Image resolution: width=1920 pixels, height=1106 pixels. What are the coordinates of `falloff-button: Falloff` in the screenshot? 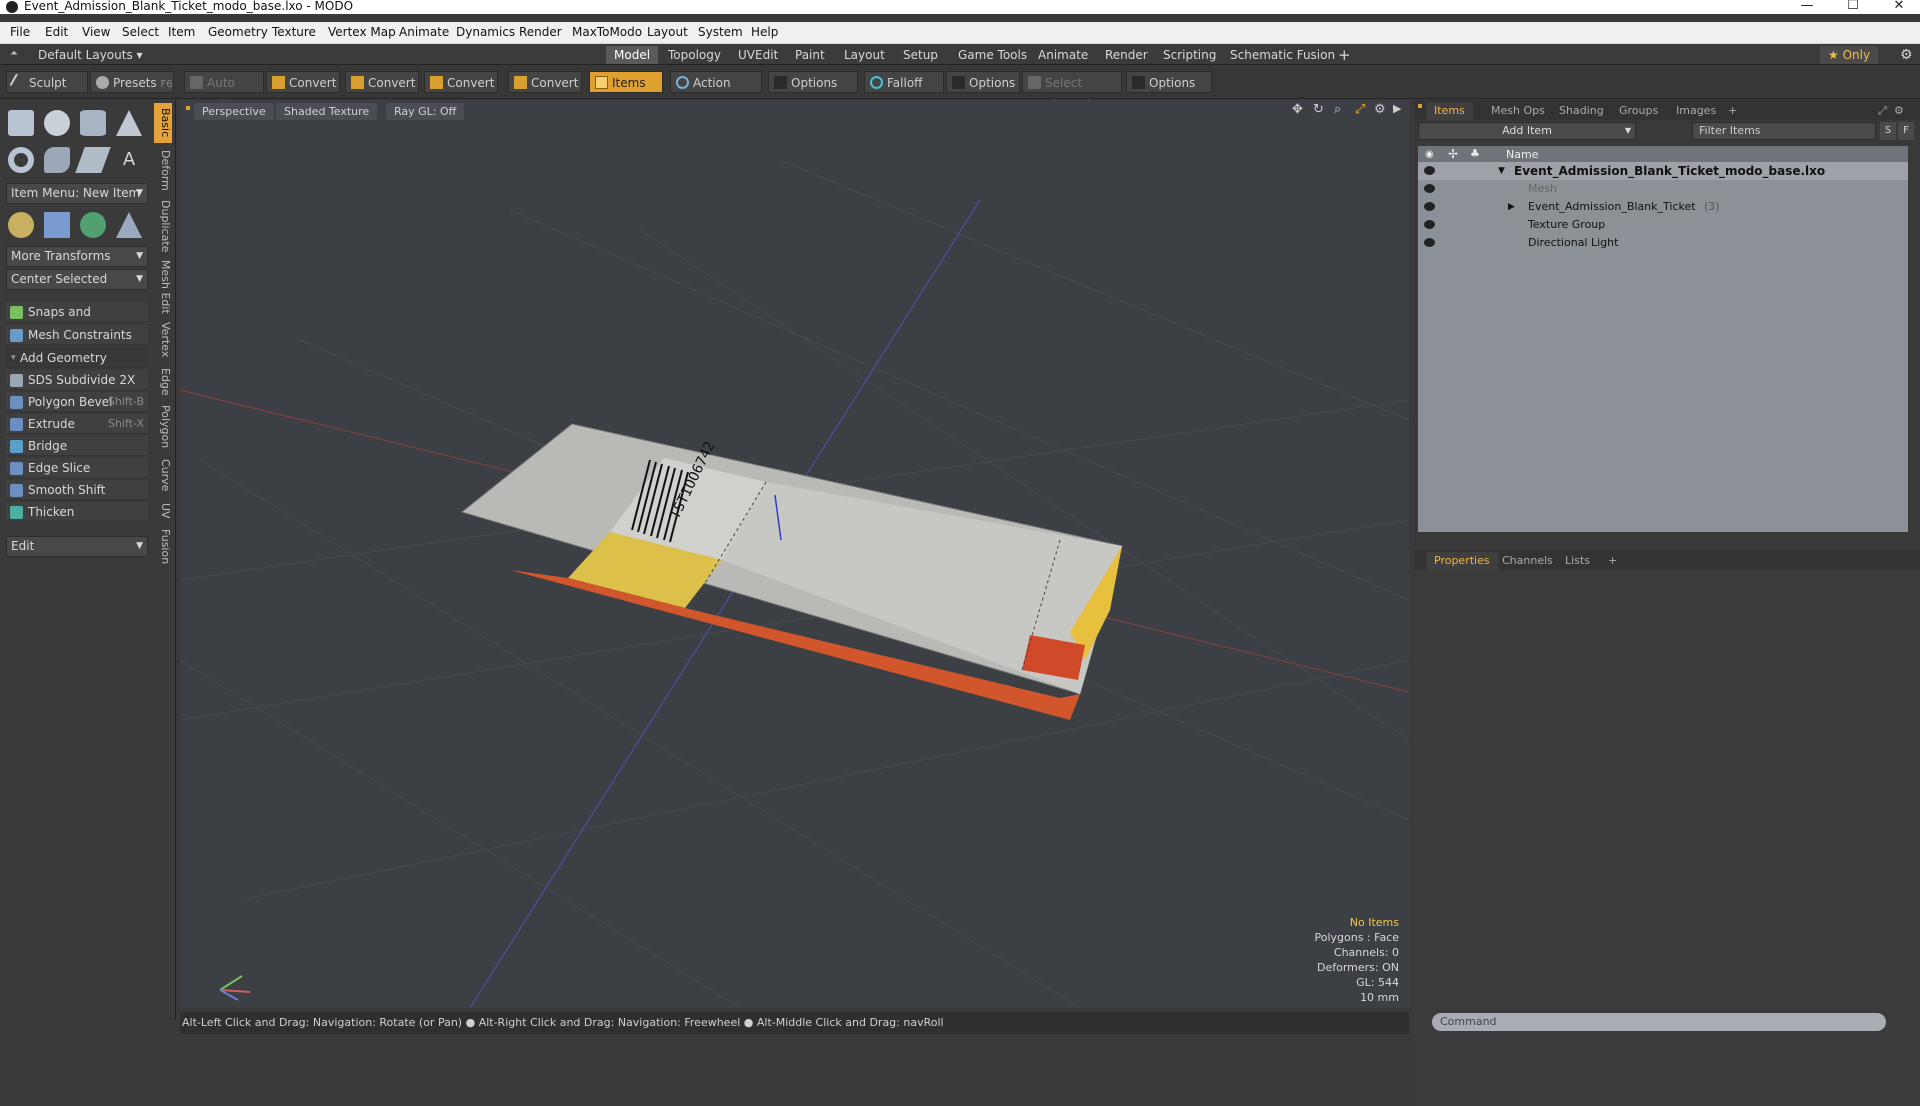 It's located at (904, 82).